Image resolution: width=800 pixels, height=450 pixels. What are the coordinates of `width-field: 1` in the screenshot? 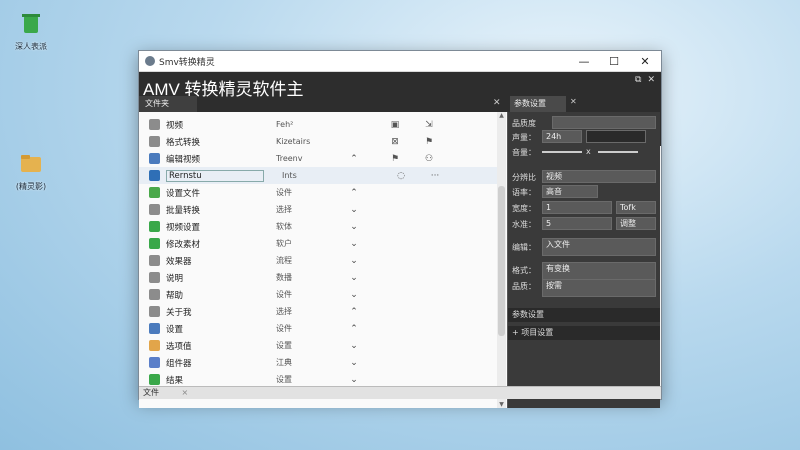 It's located at (577, 207).